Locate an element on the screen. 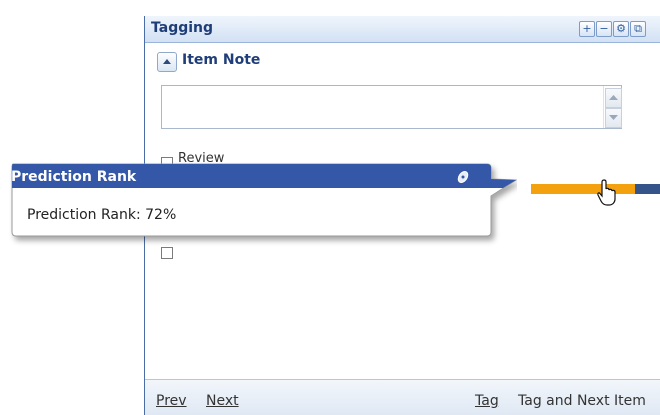 The height and width of the screenshot is (415, 660). tag-and-next-label: Tag and Next Item is located at coordinates (582, 401).